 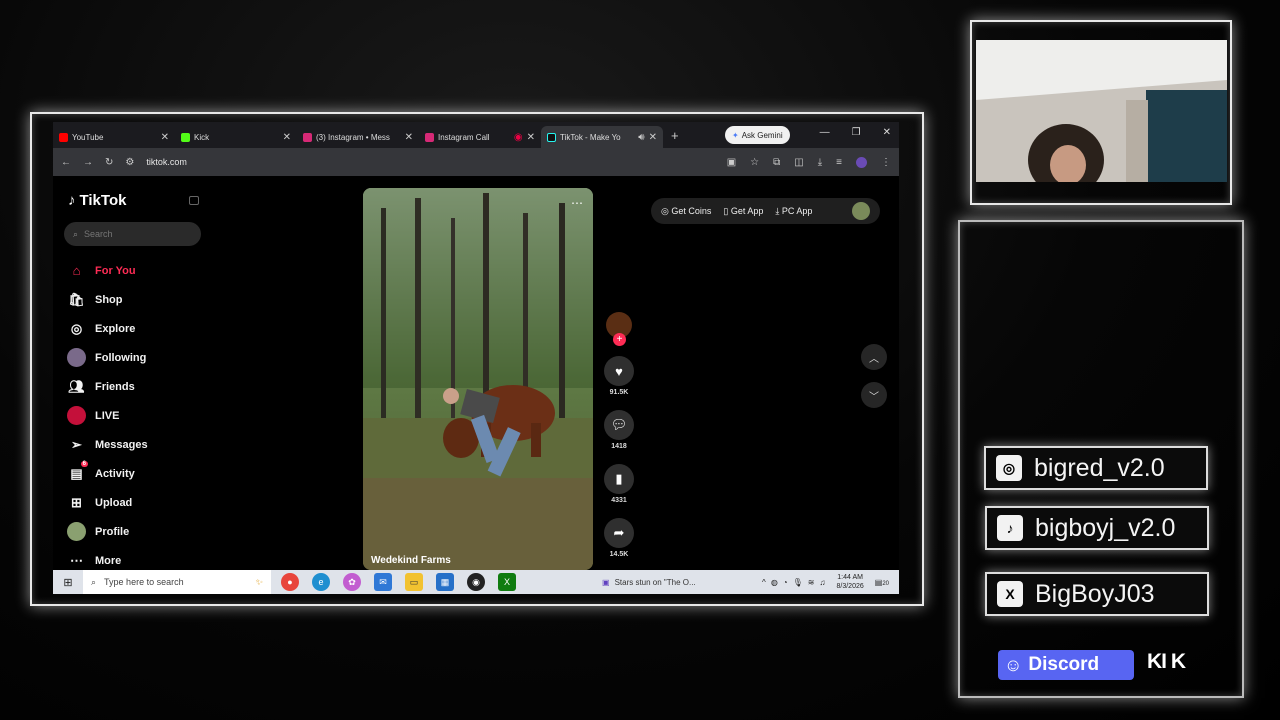 I want to click on tray-overflow-icon: ^, so click(x=764, y=582).